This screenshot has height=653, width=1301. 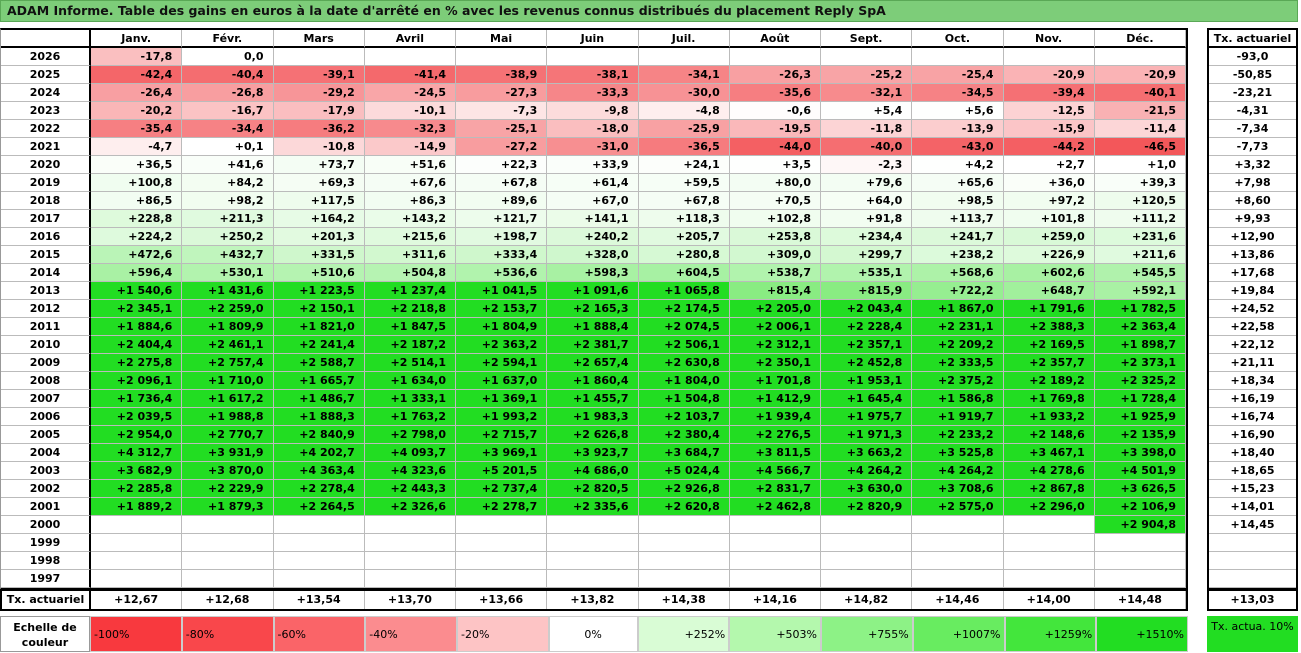 I want to click on gain-cell: +536,6, so click(x=502, y=273).